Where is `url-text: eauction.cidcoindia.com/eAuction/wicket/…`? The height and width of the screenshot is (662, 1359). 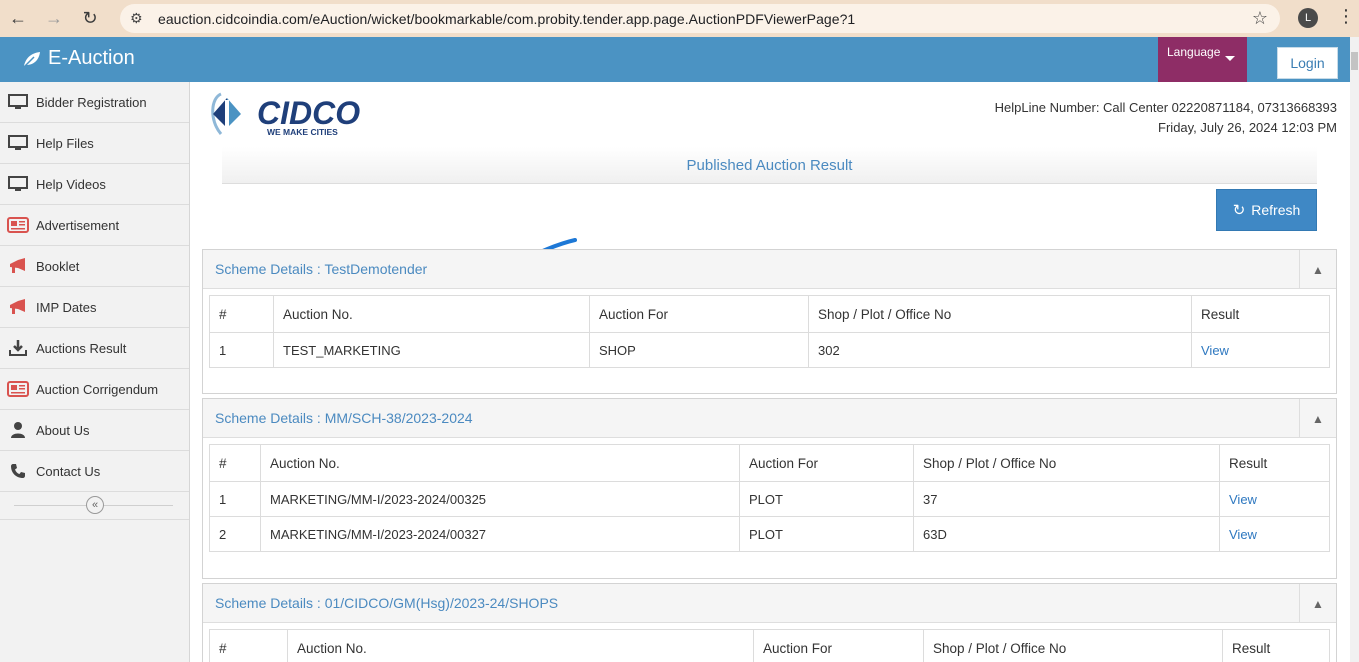
url-text: eauction.cidcoindia.com/eAuction/wicket/… is located at coordinates (507, 18).